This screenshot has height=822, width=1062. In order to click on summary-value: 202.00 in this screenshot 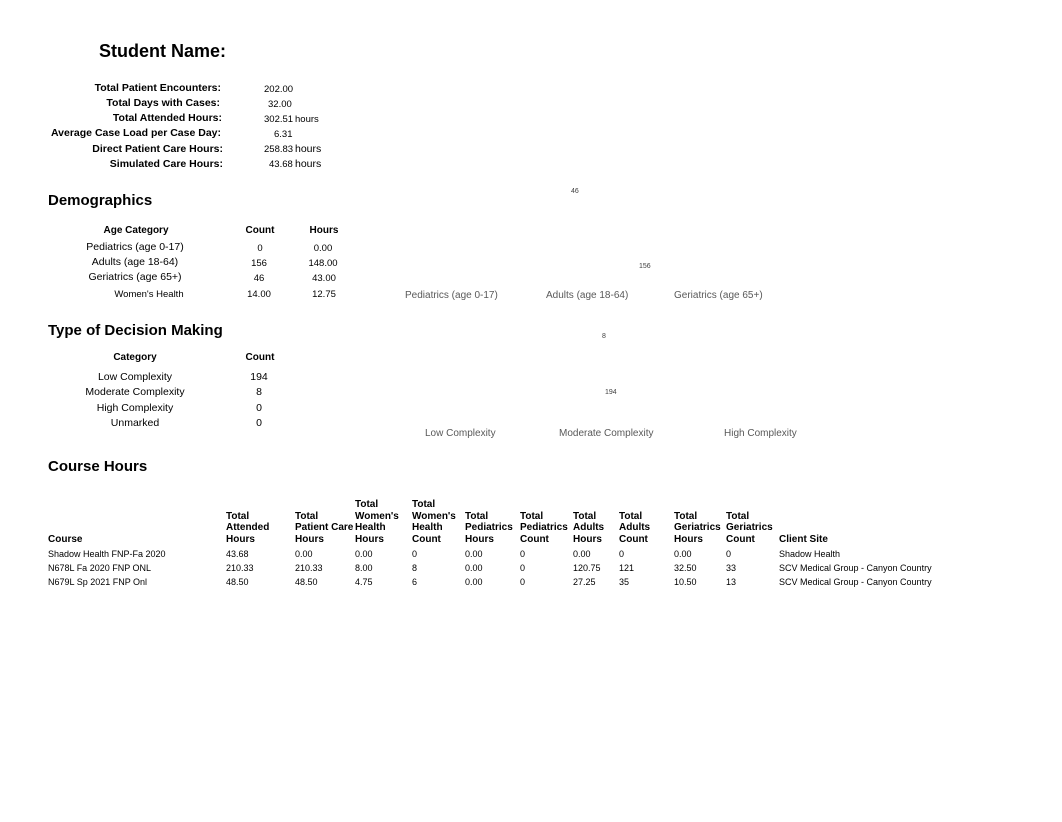, I will do `click(279, 89)`.